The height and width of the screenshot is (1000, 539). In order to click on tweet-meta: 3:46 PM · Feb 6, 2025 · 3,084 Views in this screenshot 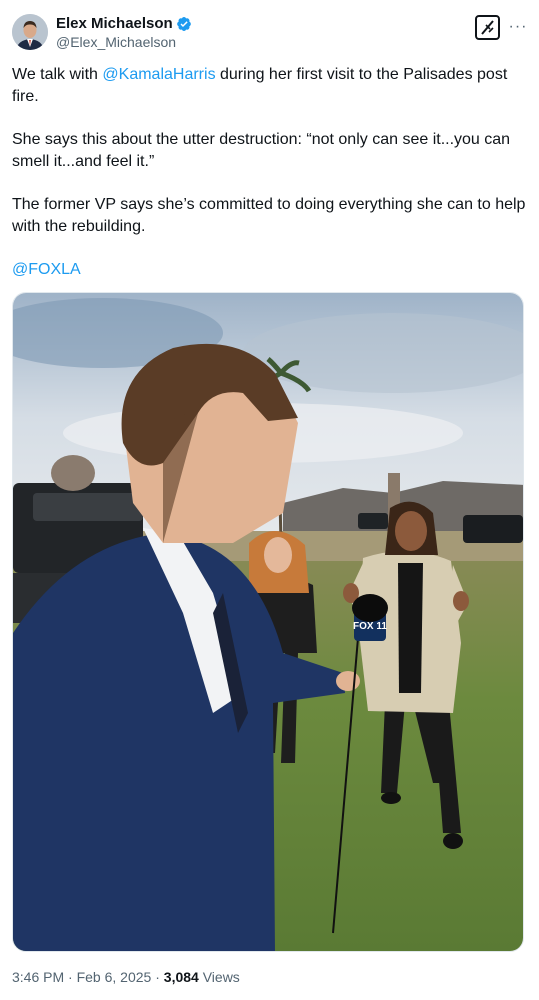, I will do `click(126, 977)`.